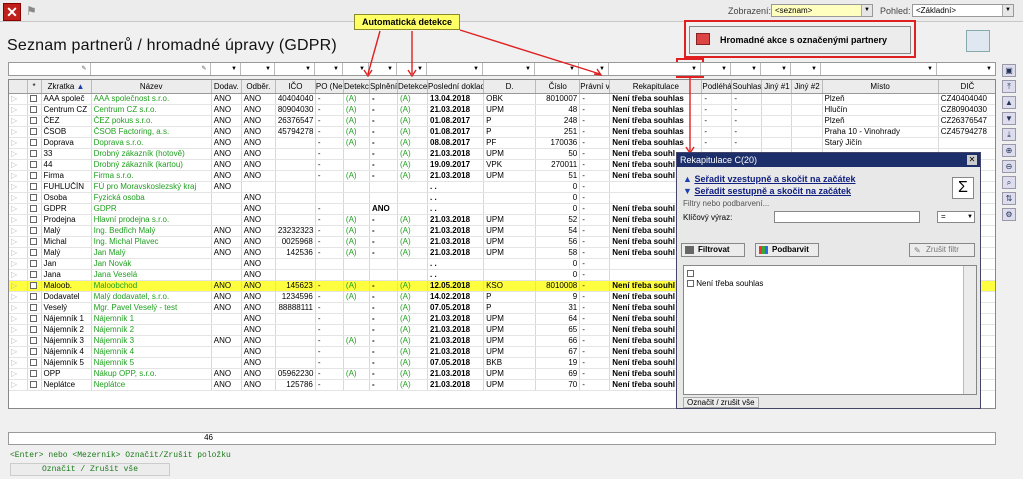 The width and height of the screenshot is (1023, 479). What do you see at coordinates (226, 87) in the screenshot?
I see `column-header: Dodav.` at bounding box center [226, 87].